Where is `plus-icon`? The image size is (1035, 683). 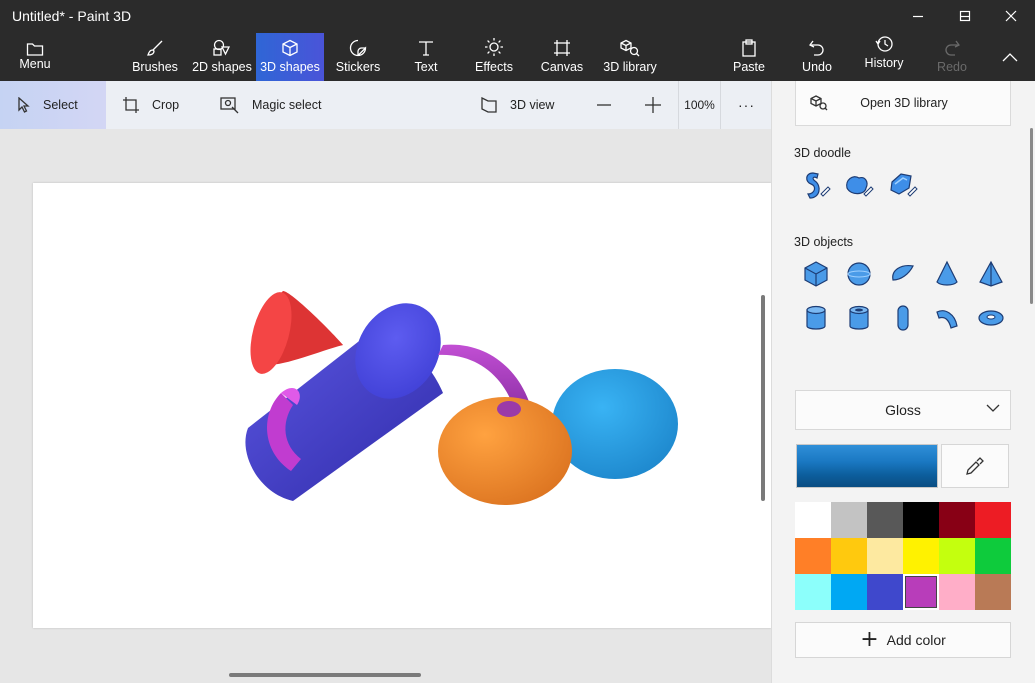
plus-icon is located at coordinates (653, 105).